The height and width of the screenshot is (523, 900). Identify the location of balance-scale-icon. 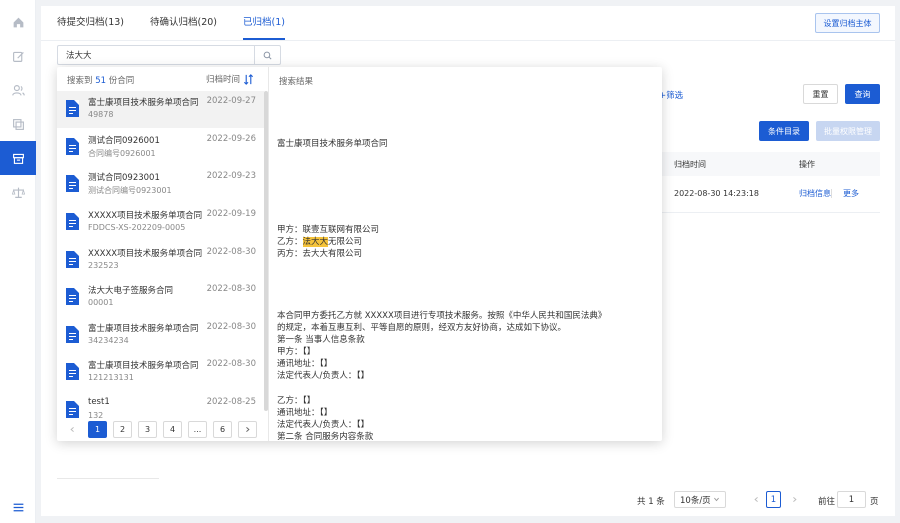
(18, 192).